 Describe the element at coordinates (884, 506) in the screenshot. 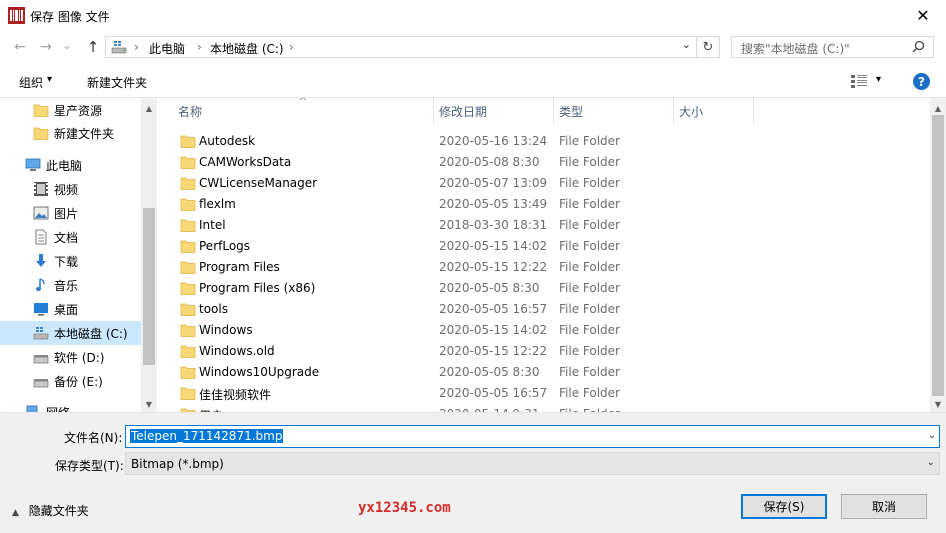

I see `cancel-button: 取消` at that location.